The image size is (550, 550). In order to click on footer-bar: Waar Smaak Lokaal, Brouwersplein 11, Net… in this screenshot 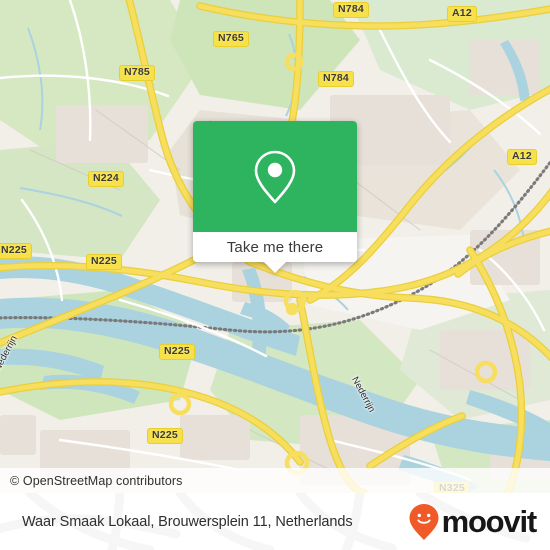, I will do `click(275, 521)`.